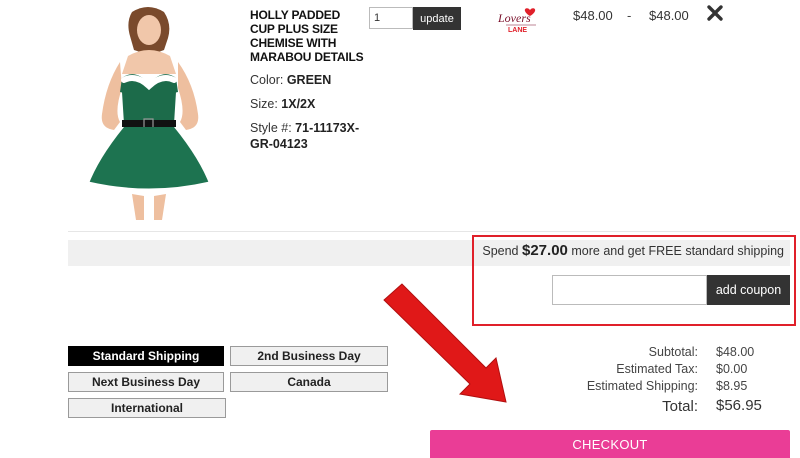  I want to click on checkout-button: CHECKOUT, so click(610, 444).